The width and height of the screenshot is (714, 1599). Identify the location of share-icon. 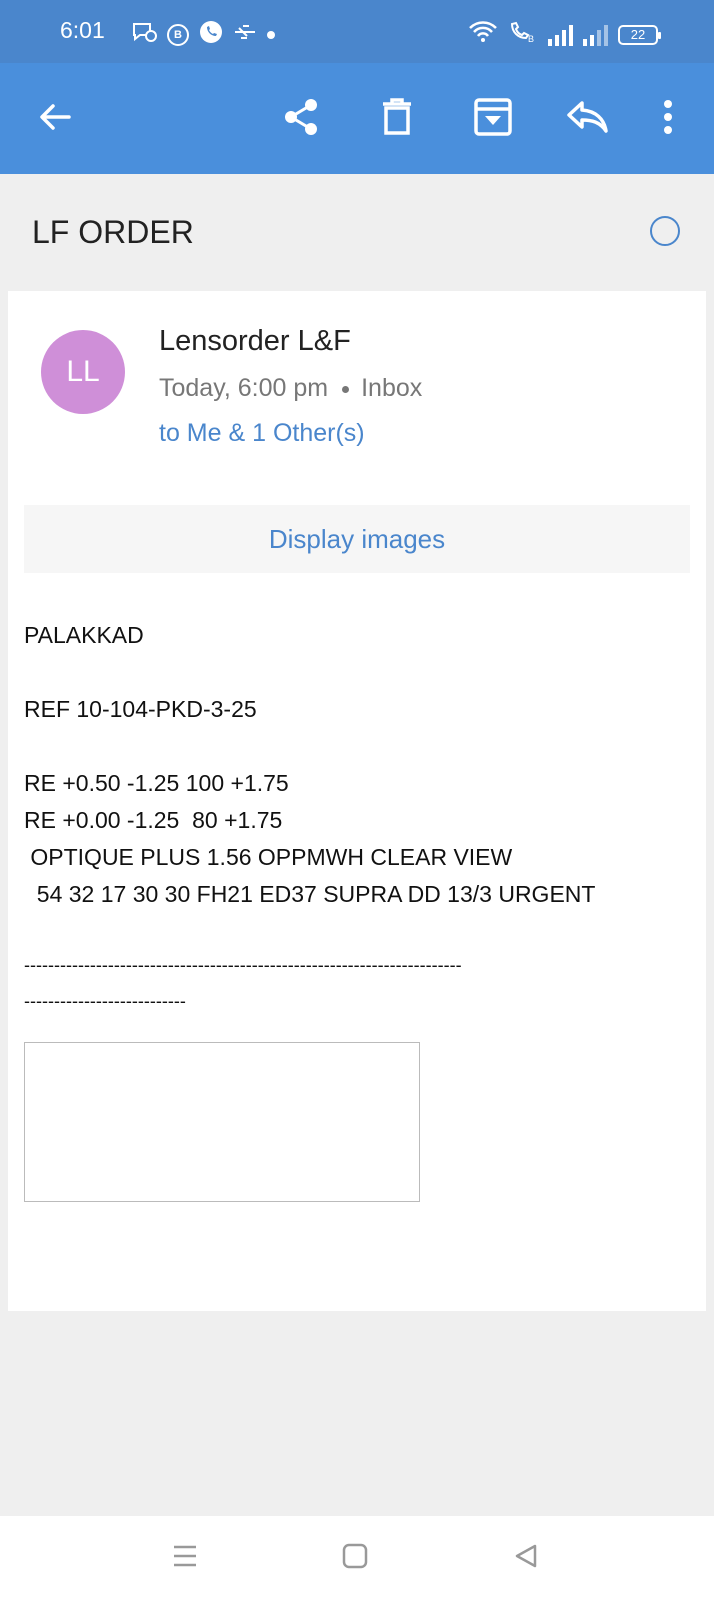
(301, 119).